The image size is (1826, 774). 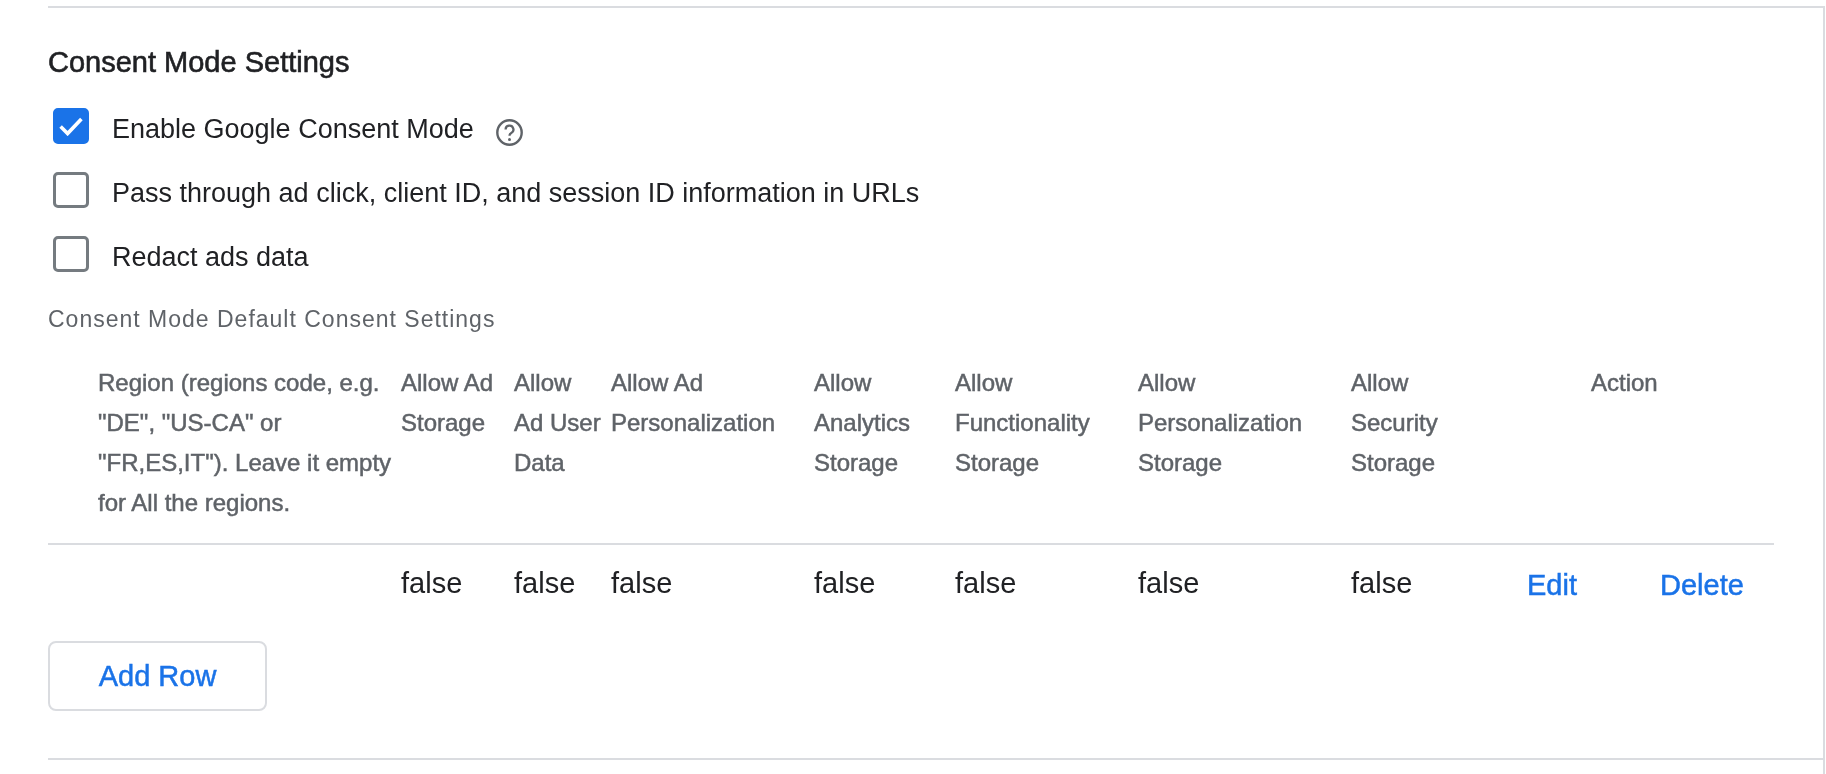 What do you see at coordinates (199, 62) in the screenshot?
I see `section-title: Consent Mode Settings` at bounding box center [199, 62].